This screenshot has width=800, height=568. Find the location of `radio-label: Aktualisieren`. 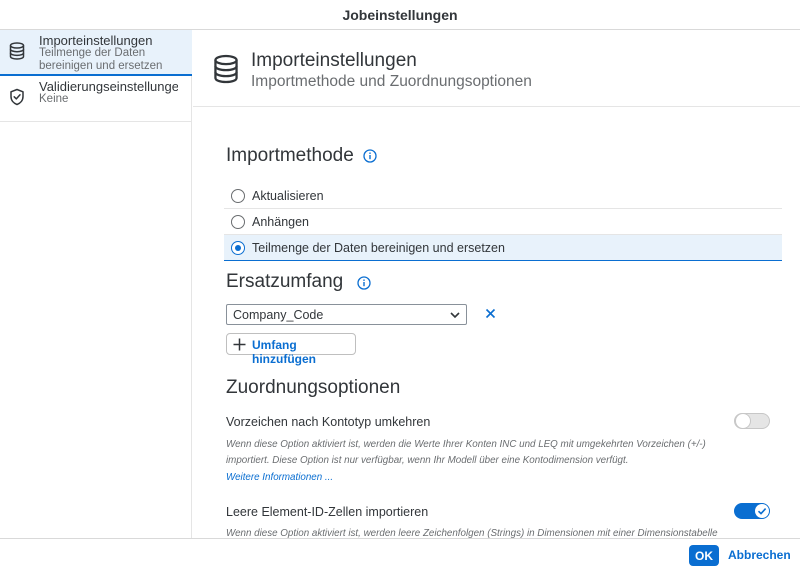

radio-label: Aktualisieren is located at coordinates (288, 196).